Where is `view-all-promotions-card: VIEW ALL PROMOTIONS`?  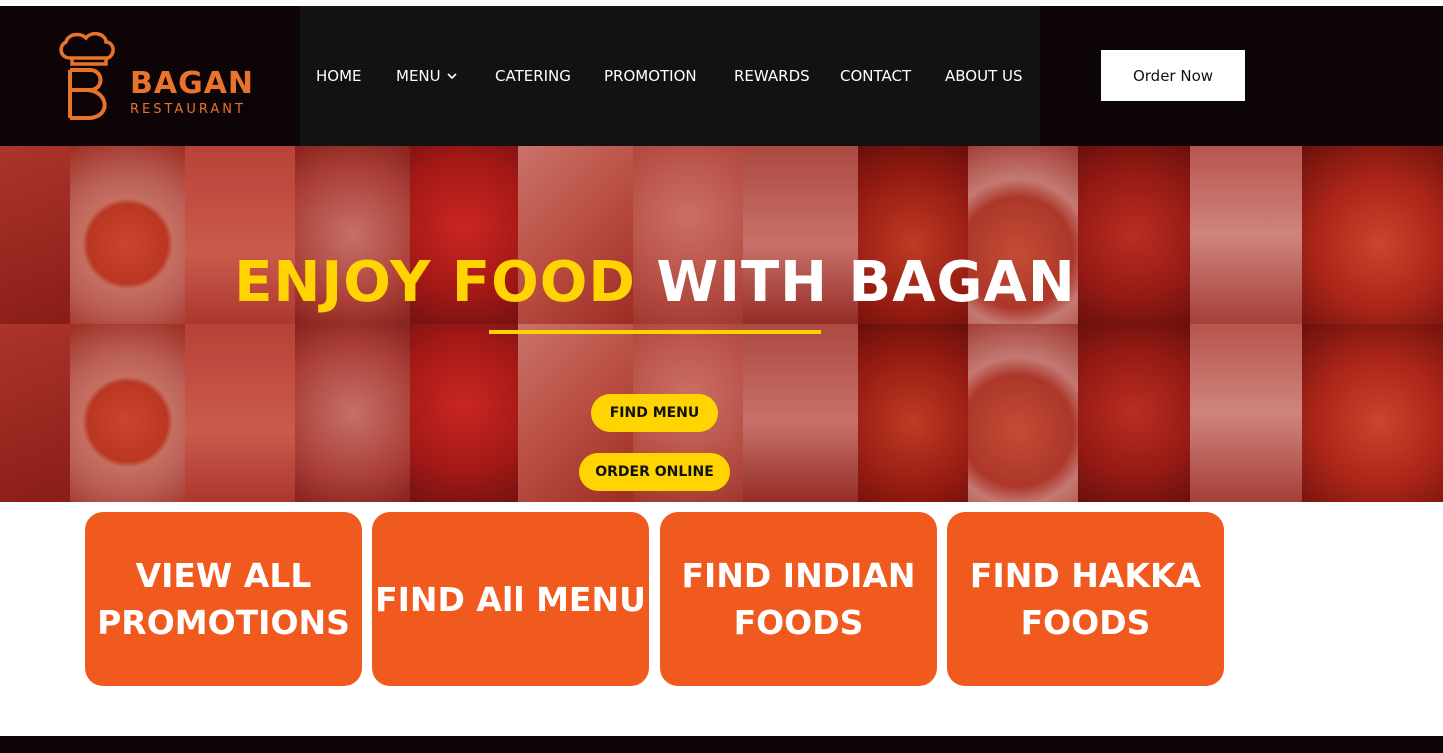 view-all-promotions-card: VIEW ALL PROMOTIONS is located at coordinates (223, 599).